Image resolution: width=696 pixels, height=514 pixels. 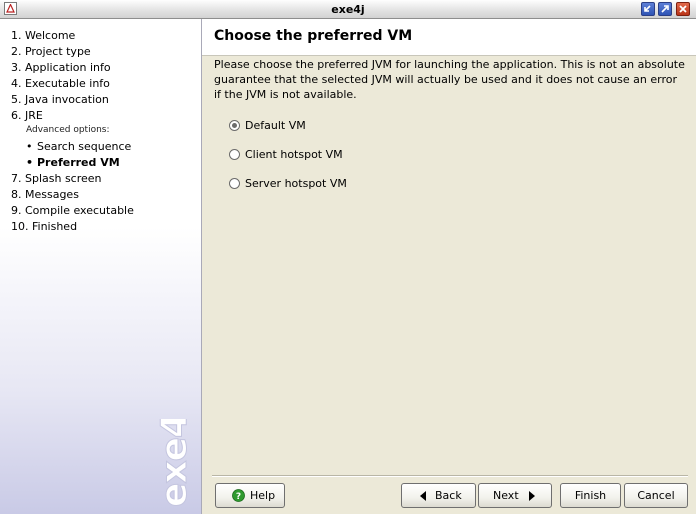 What do you see at coordinates (263, 495) in the screenshot?
I see `help-button-label: Help` at bounding box center [263, 495].